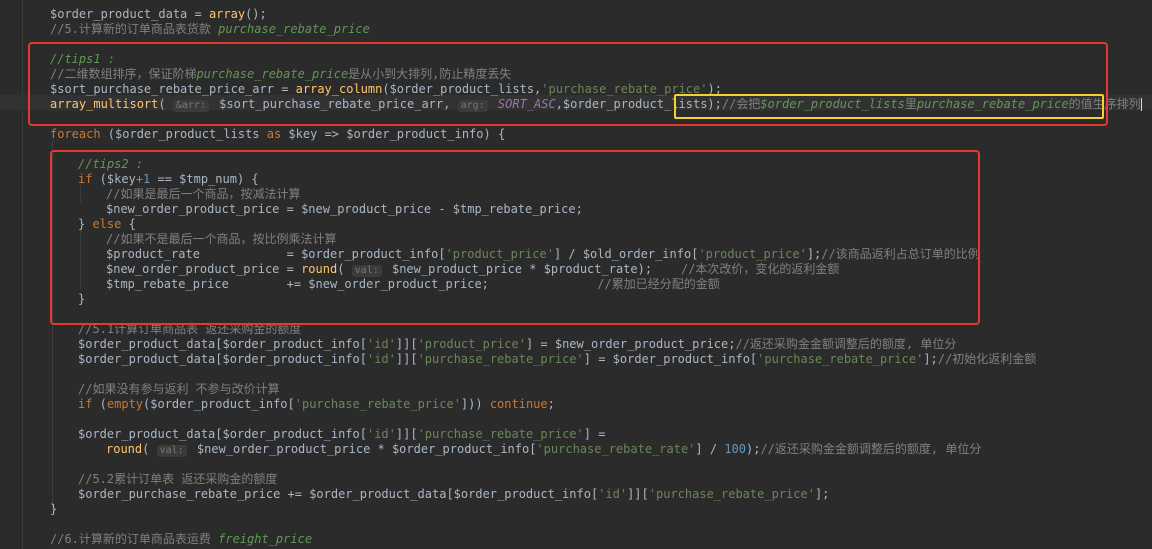 The image size is (1152, 549). Describe the element at coordinates (158, 14) in the screenshot. I see `code-line: $order_product_data = array();` at that location.